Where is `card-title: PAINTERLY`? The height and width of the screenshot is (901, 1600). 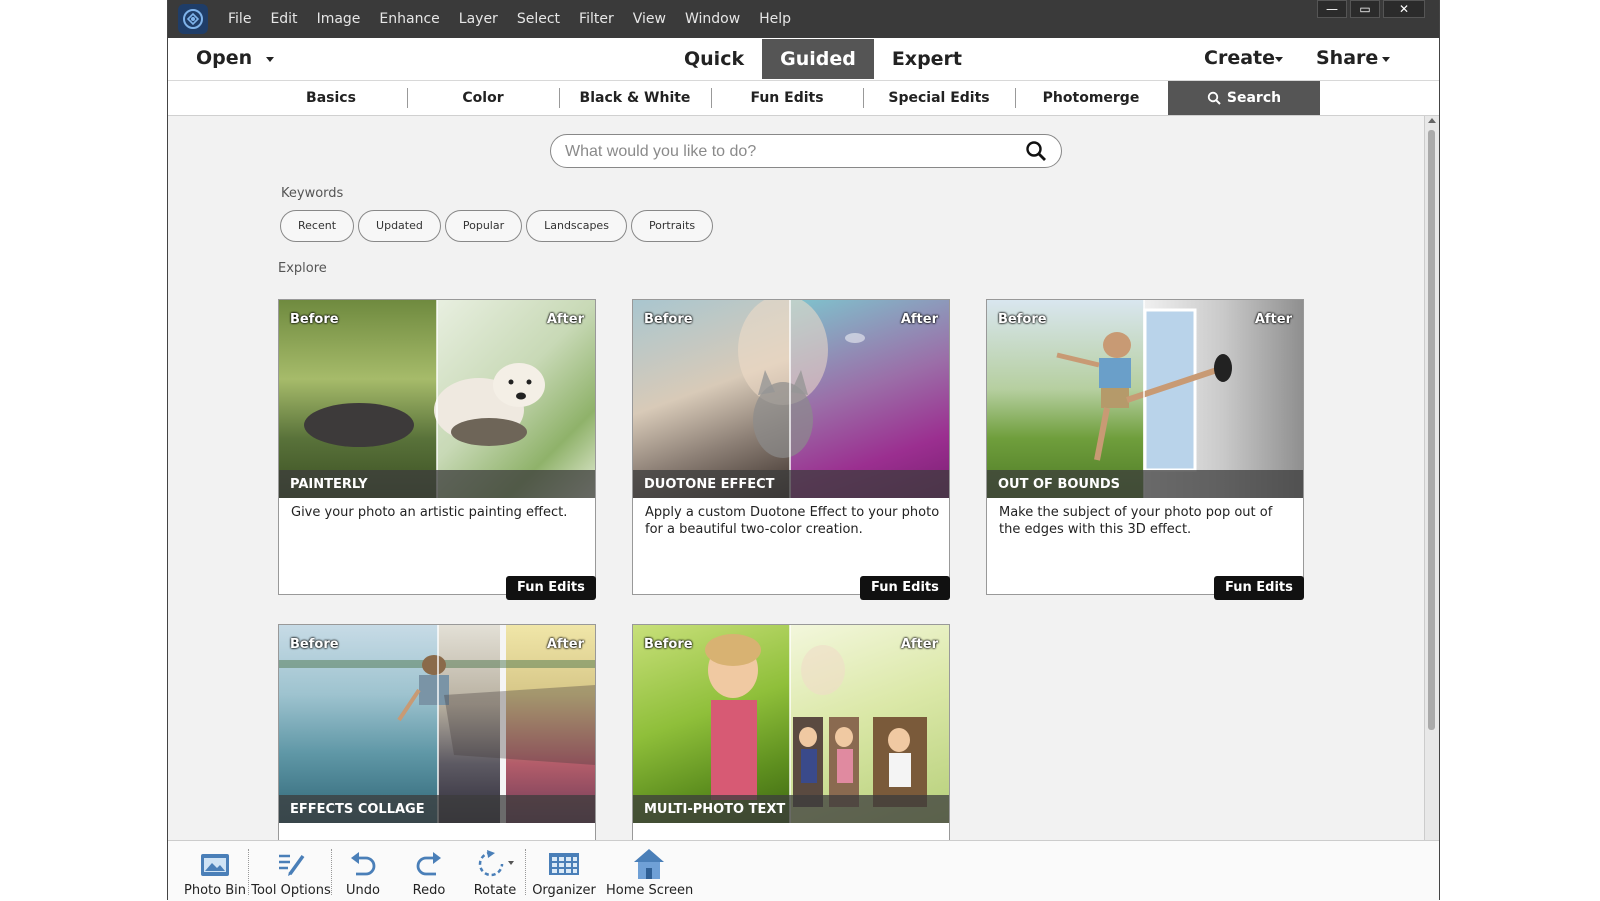 card-title: PAINTERLY is located at coordinates (329, 484).